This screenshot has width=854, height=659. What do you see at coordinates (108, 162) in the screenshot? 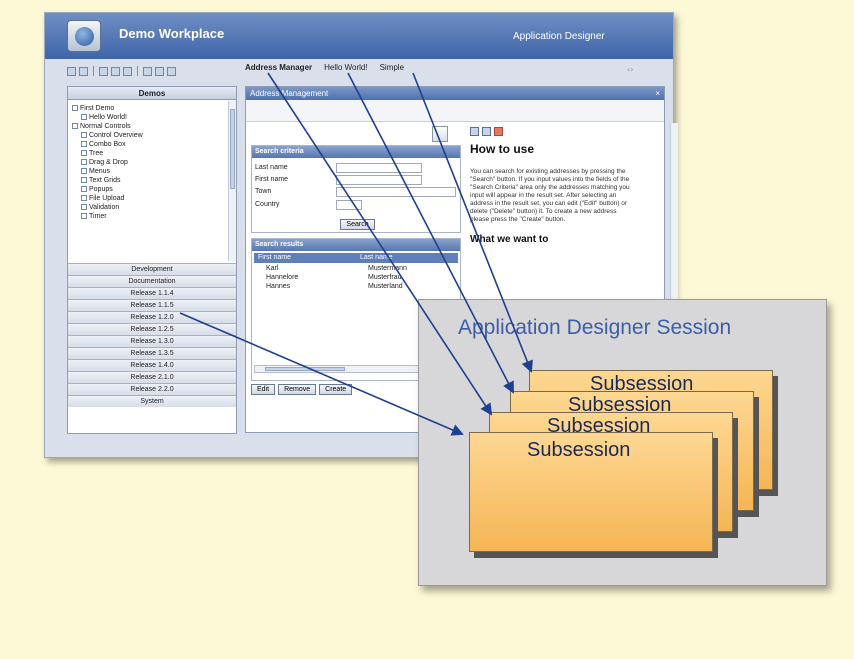
I see `tree-node-label: Drag & Drop` at bounding box center [108, 162].